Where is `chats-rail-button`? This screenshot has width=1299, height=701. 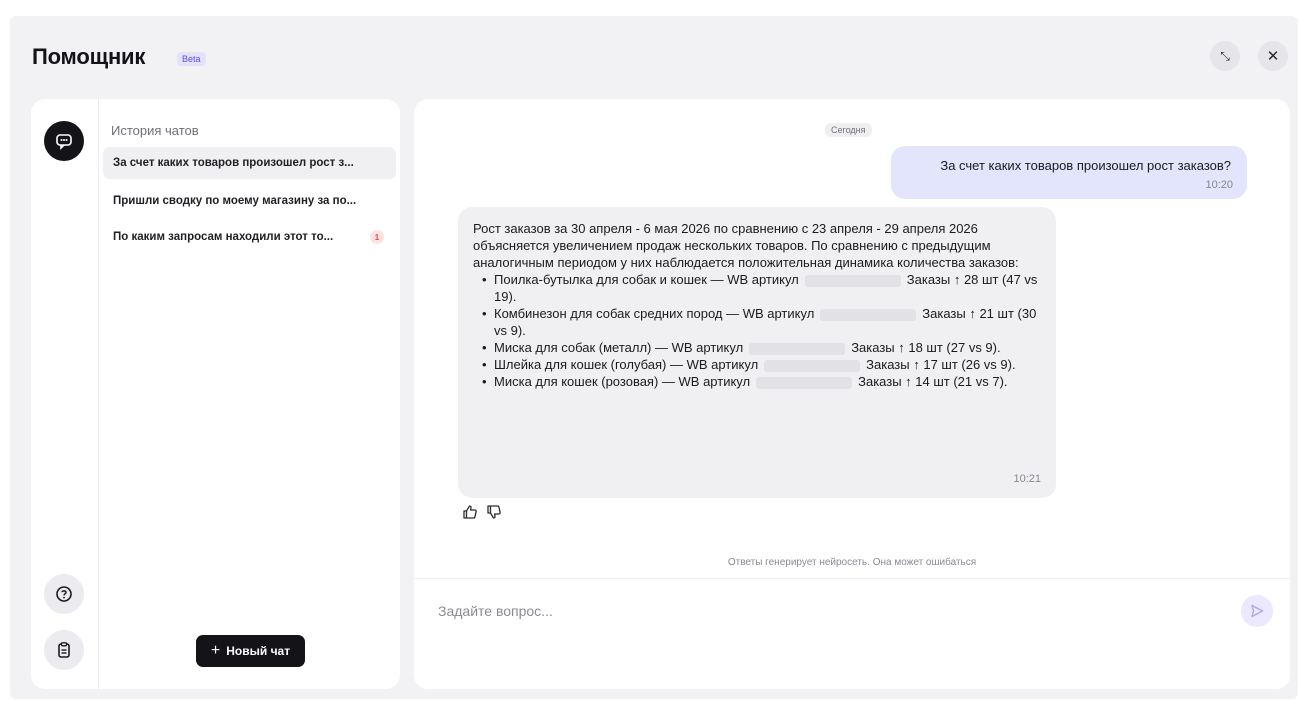
chats-rail-button is located at coordinates (64, 141).